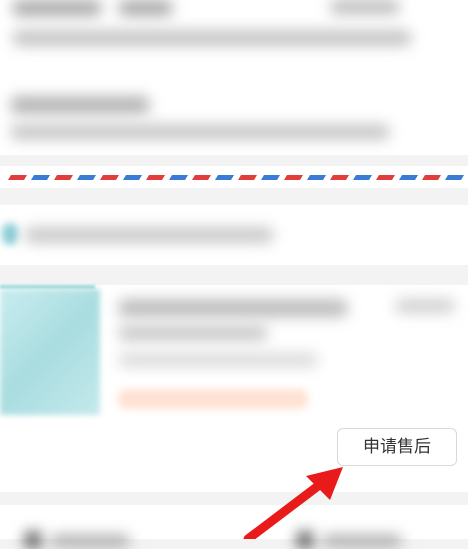  Describe the element at coordinates (234, 527) in the screenshot. I see `bottom-section` at that location.